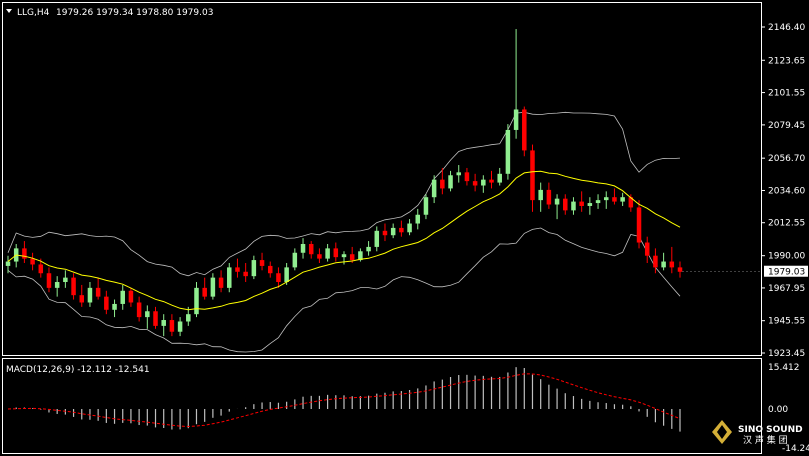  What do you see at coordinates (134, 13) in the screenshot?
I see `ohlc-label: 1979.26 1979.34 1978.80 1979.03` at bounding box center [134, 13].